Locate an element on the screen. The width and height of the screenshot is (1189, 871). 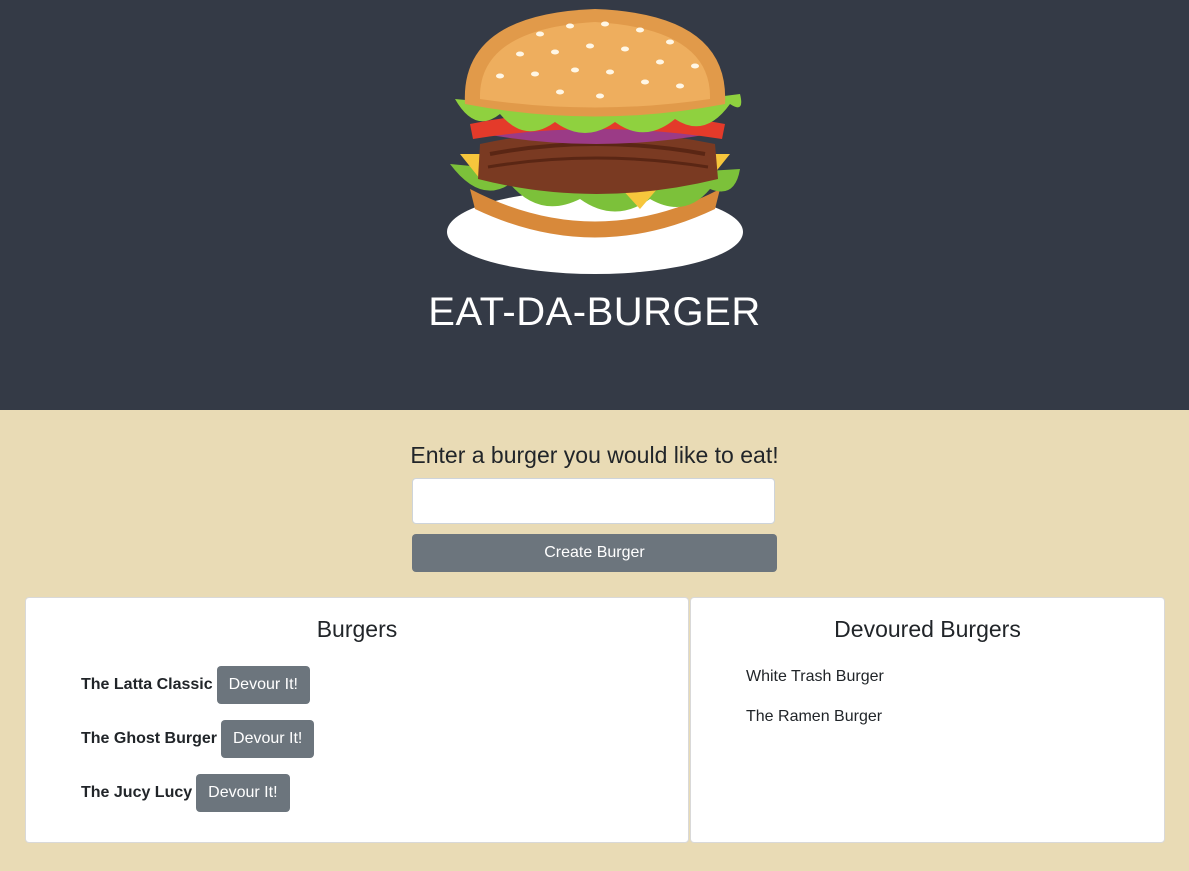
devoured-list-item: White Trash Burger is located at coordinates (815, 676).